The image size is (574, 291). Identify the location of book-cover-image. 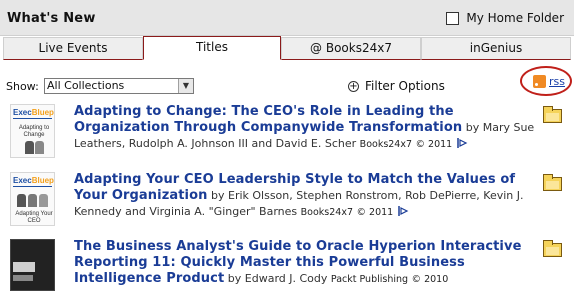
(32, 265).